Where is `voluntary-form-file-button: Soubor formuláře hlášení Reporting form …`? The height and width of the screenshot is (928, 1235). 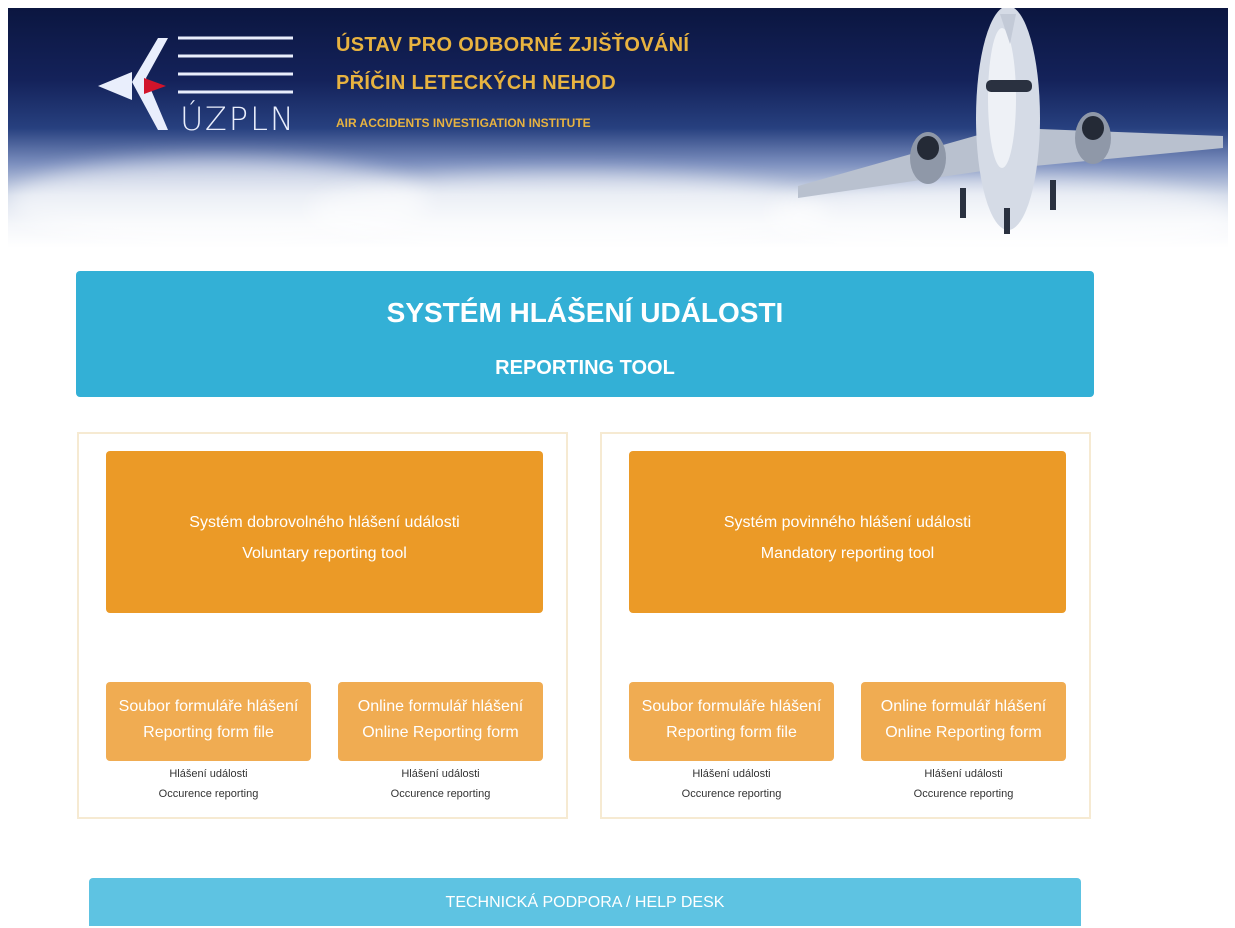 voluntary-form-file-button: Soubor formuláře hlášení Reporting form … is located at coordinates (208, 721).